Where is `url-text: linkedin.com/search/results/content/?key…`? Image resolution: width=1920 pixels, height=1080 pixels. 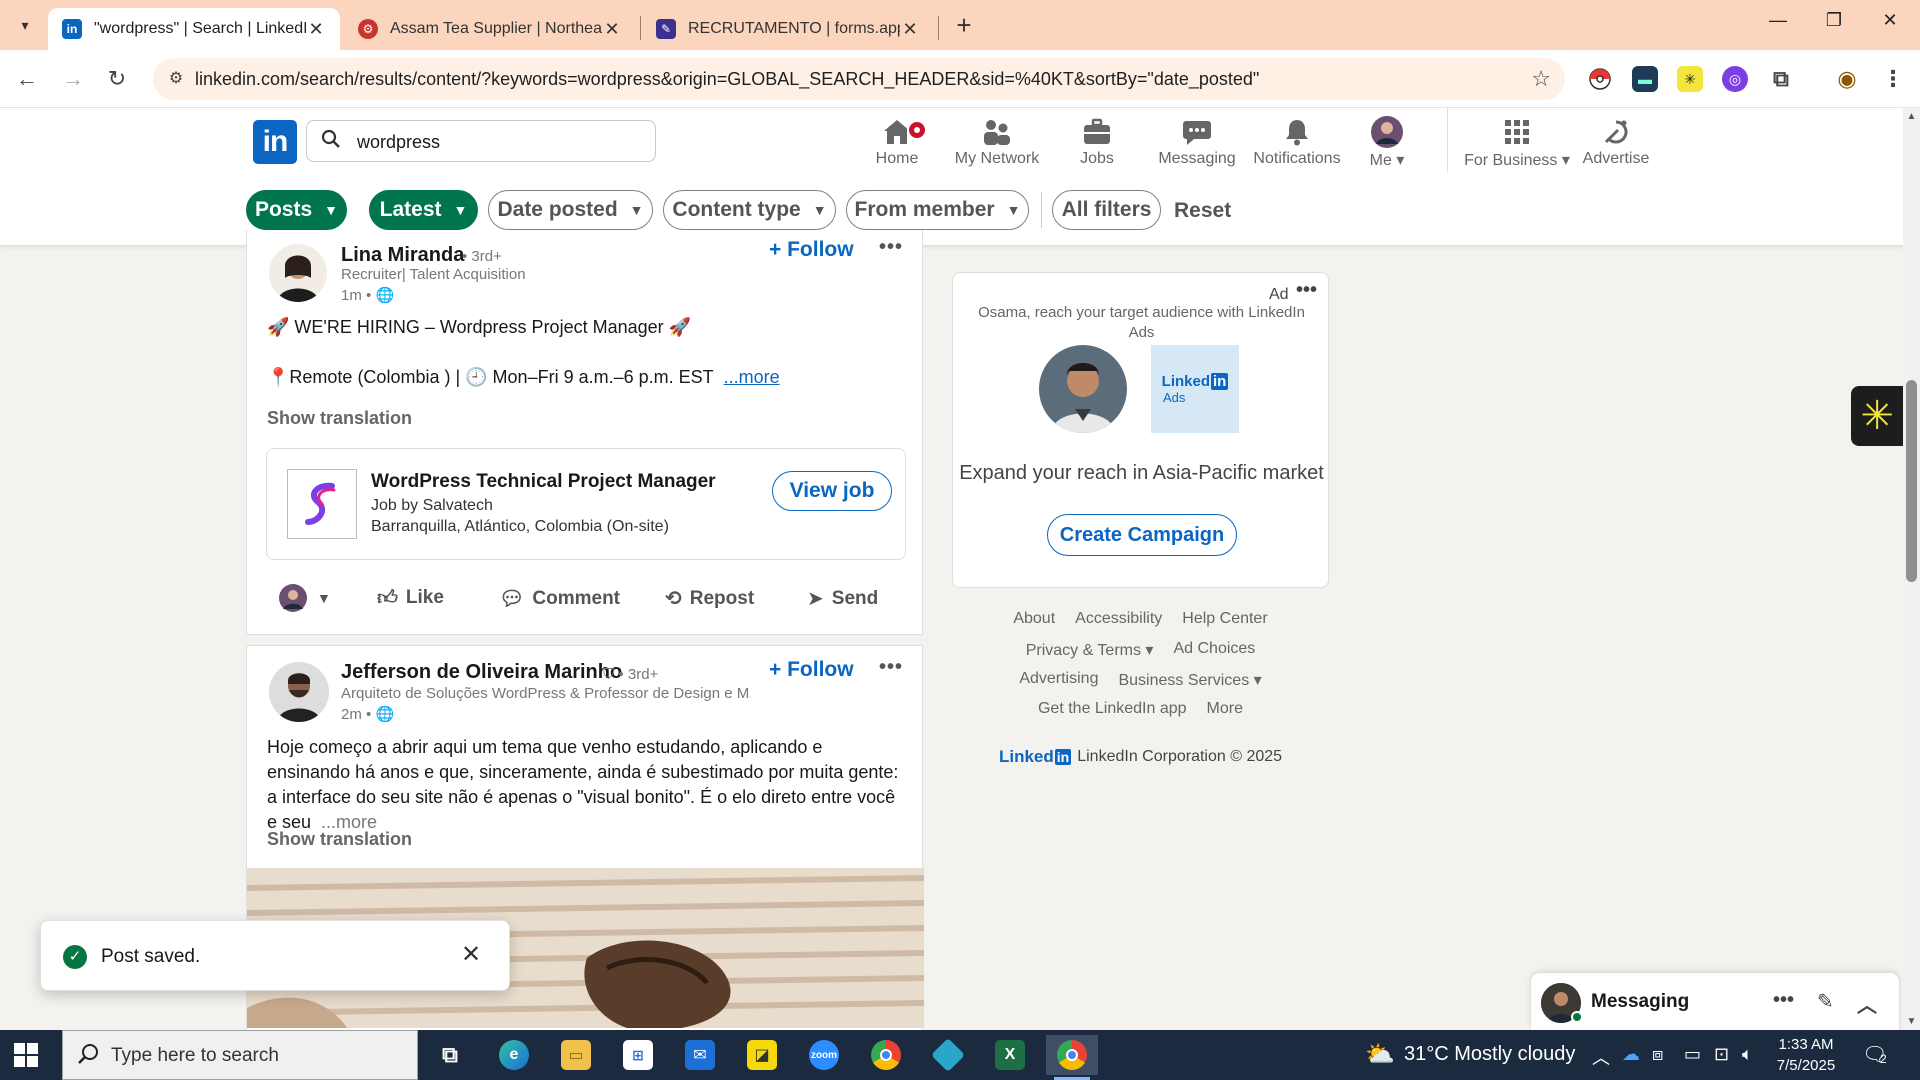 url-text: linkedin.com/search/results/content/?key… is located at coordinates (727, 79).